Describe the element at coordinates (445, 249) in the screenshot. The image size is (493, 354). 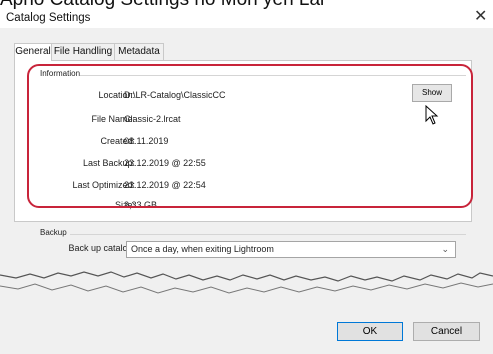
I see `chevron-down-icon: ⌄` at that location.